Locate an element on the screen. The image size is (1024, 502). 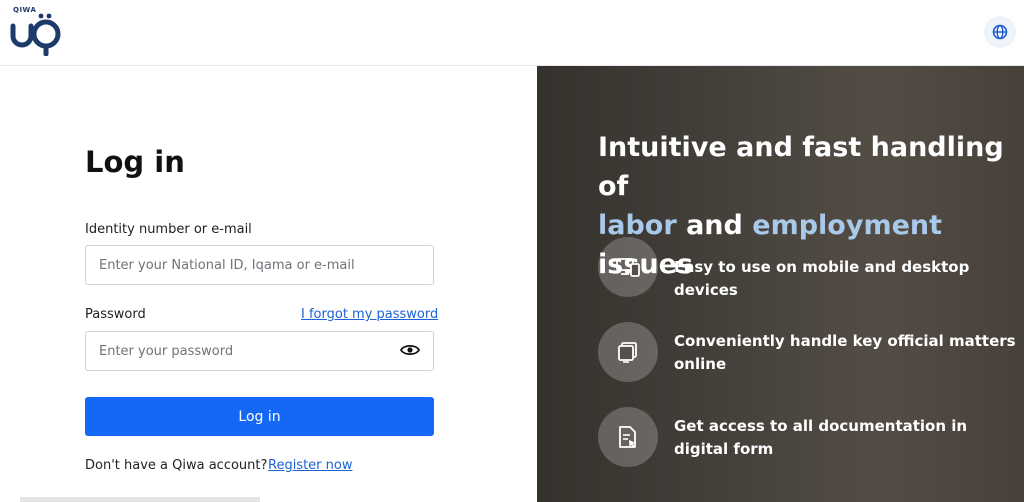
register-link: Register now is located at coordinates (310, 465).